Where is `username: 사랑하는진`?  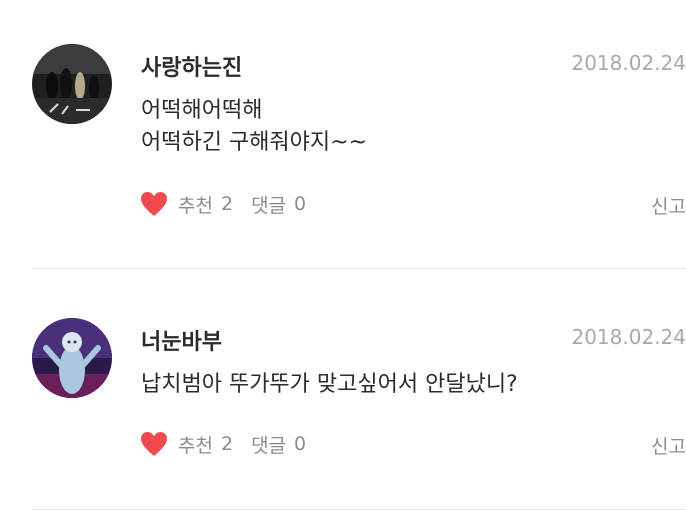
username: 사랑하는진 is located at coordinates (191, 66).